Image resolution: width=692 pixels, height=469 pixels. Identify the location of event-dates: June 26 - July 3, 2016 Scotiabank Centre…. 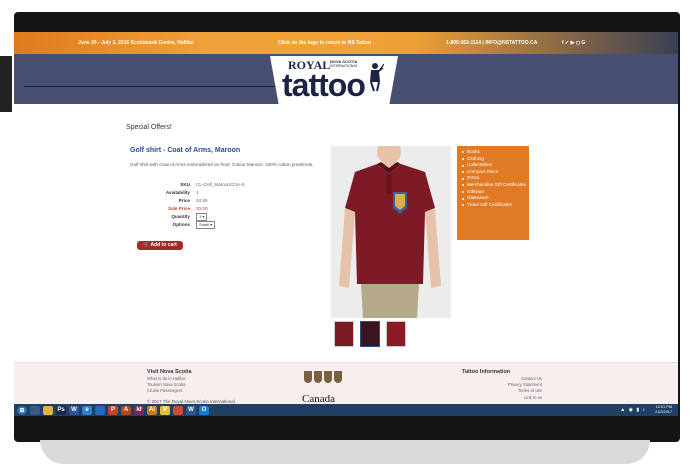
(136, 43).